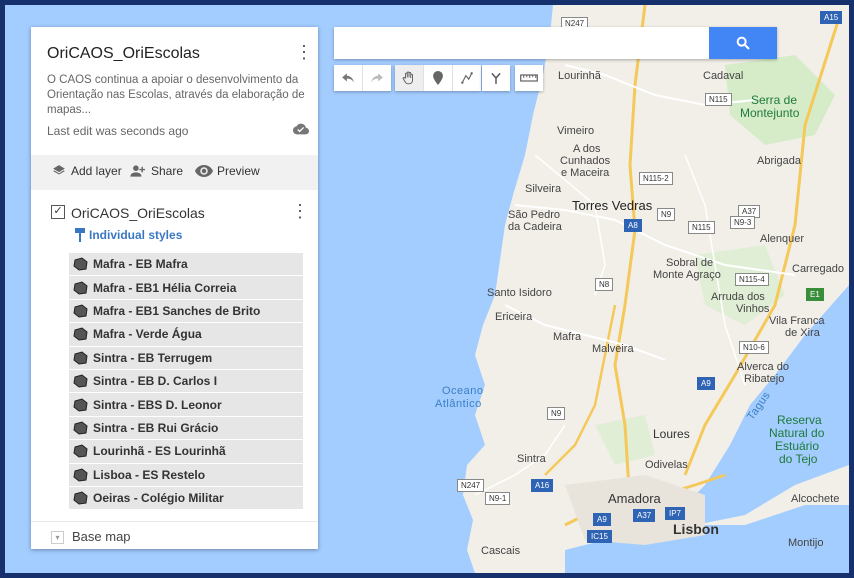  What do you see at coordinates (174, 535) in the screenshot?
I see `base-map-section: ▾ Base map` at bounding box center [174, 535].